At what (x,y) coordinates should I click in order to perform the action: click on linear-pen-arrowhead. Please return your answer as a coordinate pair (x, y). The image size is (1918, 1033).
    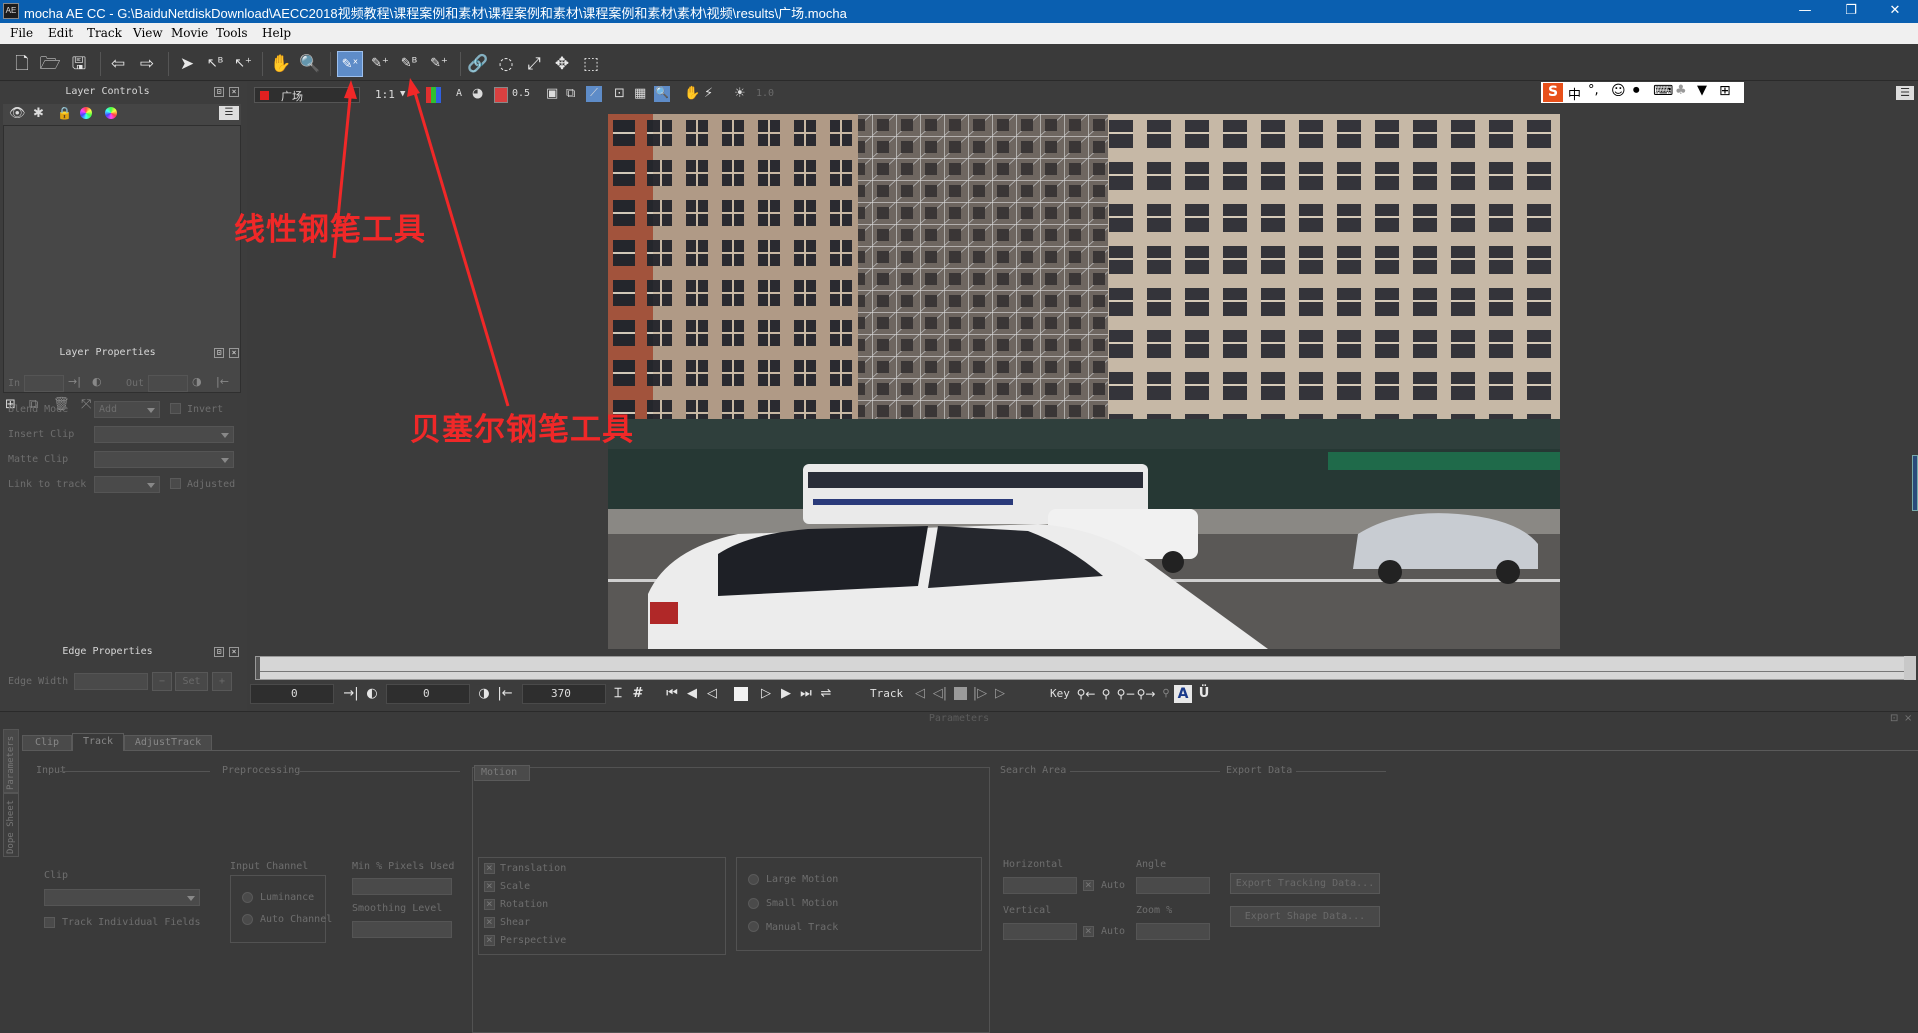
    Looking at the image, I should click on (350, 89).